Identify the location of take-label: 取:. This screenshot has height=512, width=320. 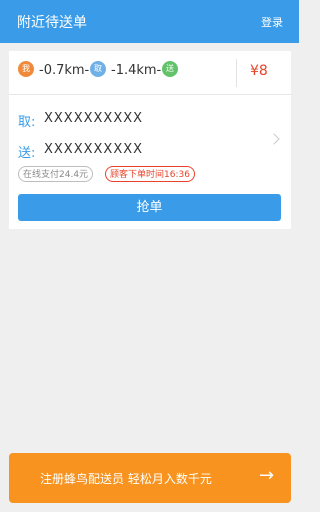
(27, 122).